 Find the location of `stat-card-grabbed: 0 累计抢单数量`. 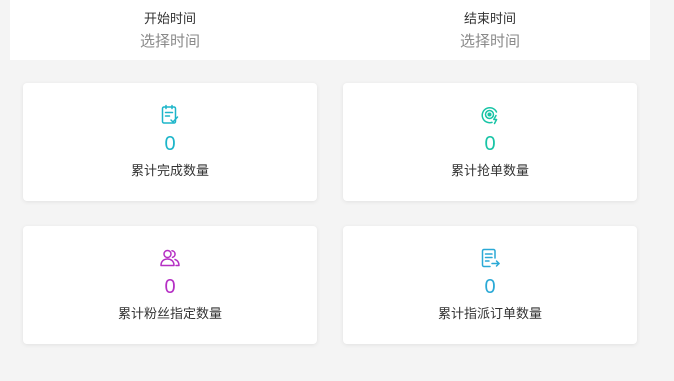

stat-card-grabbed: 0 累计抢单数量 is located at coordinates (490, 142).